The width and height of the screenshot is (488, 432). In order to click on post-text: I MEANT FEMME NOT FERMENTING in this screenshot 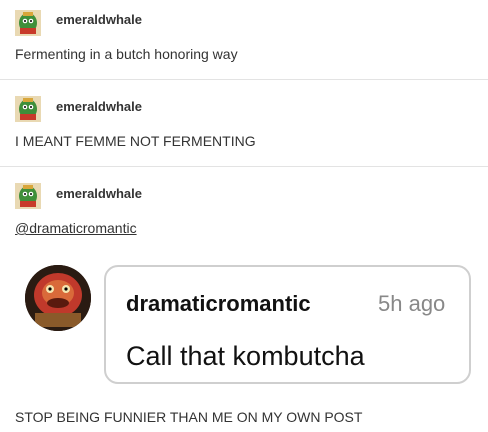, I will do `click(135, 141)`.